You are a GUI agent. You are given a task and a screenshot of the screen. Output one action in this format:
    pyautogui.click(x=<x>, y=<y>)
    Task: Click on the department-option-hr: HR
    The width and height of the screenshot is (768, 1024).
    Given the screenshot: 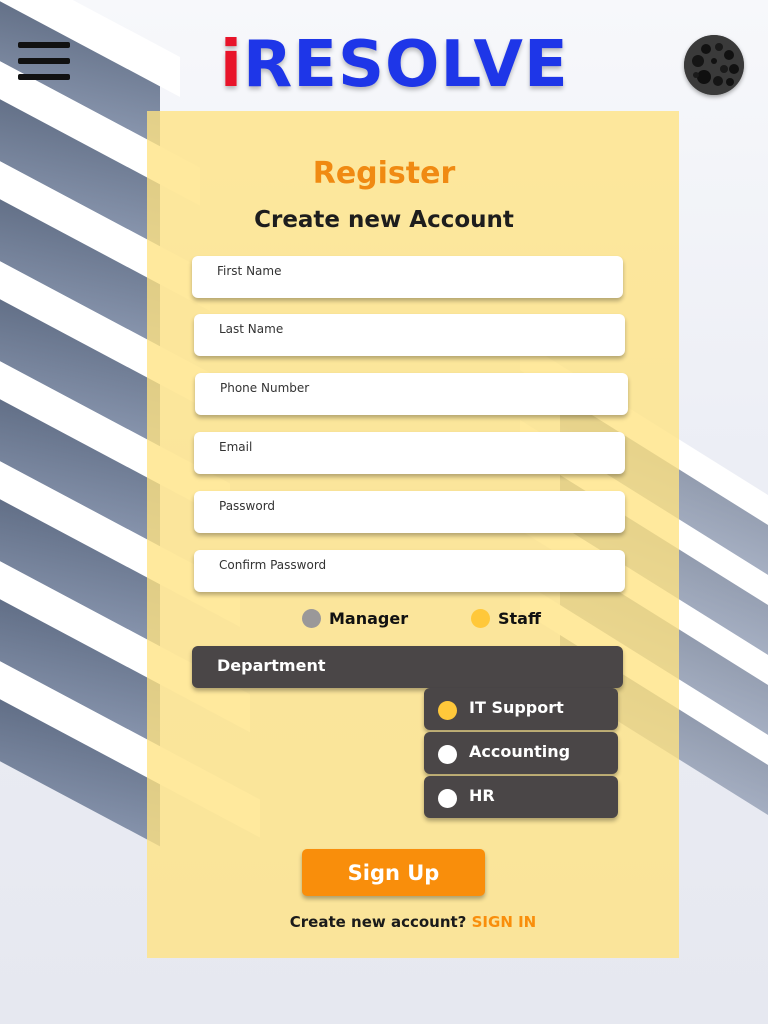 What is the action you would take?
    pyautogui.click(x=521, y=797)
    